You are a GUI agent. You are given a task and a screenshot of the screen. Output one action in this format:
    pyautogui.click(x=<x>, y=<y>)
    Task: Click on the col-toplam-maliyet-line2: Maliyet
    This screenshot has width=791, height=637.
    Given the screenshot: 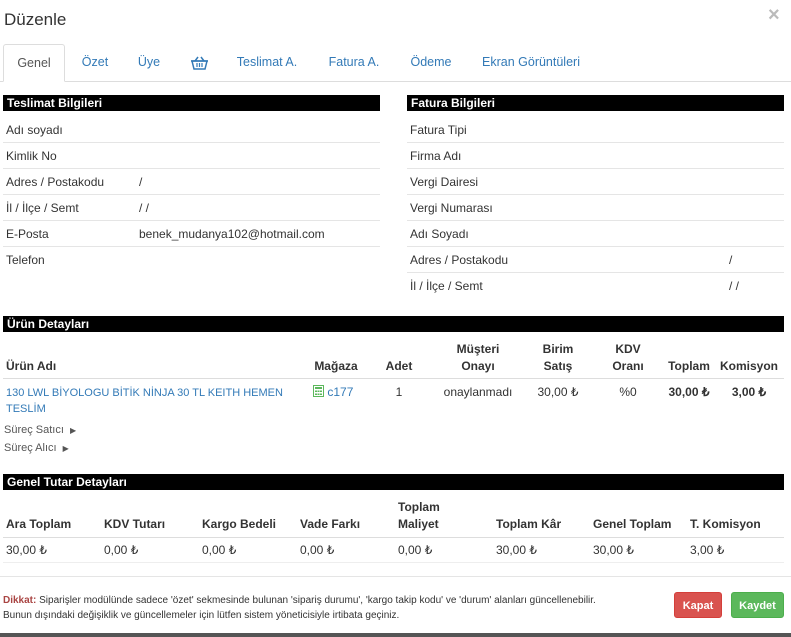 What is the action you would take?
    pyautogui.click(x=418, y=524)
    